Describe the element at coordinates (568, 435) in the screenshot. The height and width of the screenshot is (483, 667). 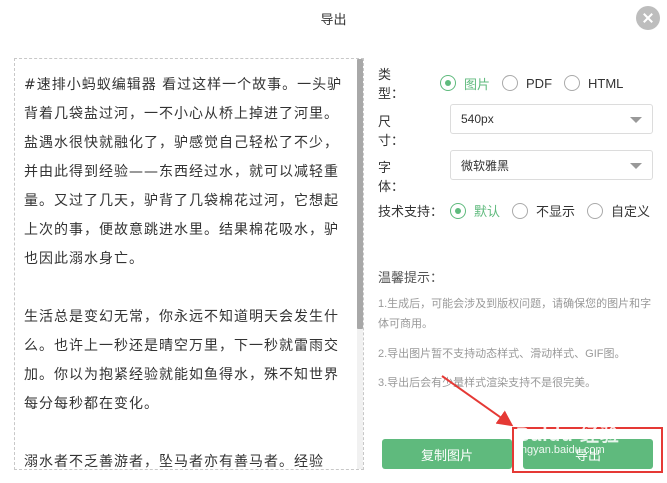
I see `watermark-logo: Baidu 经验` at that location.